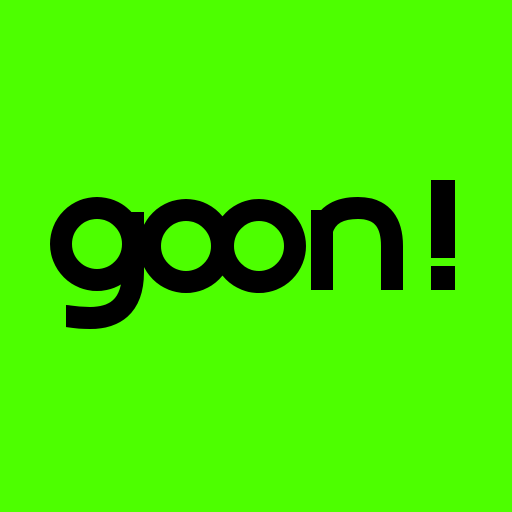 This screenshot has width=512, height=512. Describe the element at coordinates (97, 263) in the screenshot. I see `letter-g` at that location.